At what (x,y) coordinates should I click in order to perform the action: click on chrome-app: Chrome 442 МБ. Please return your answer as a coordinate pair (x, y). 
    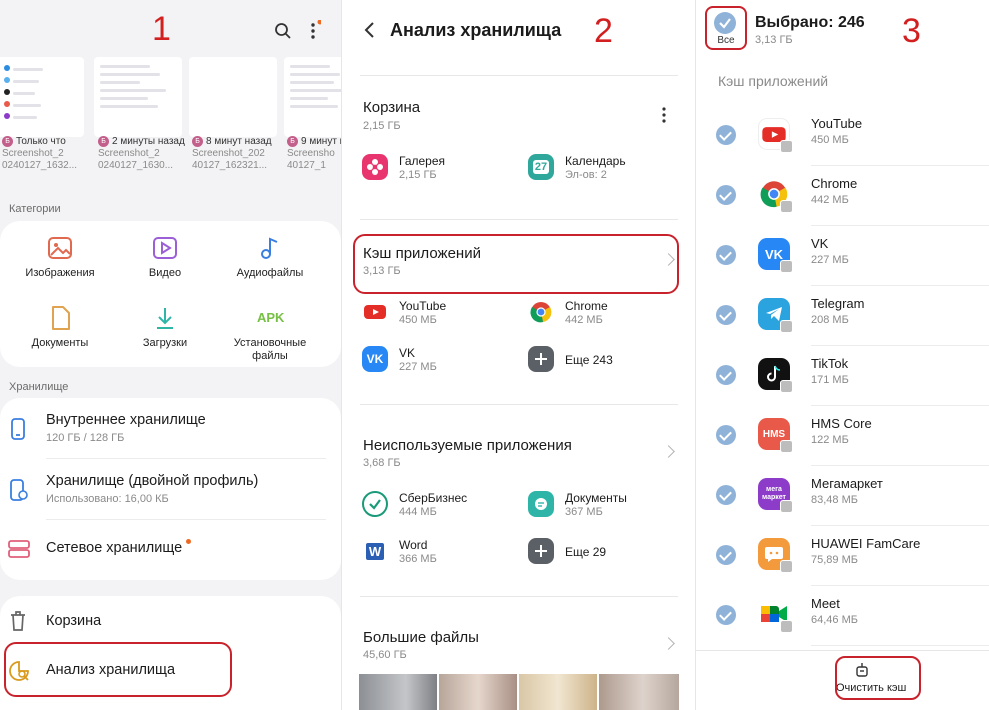
    Looking at the image, I should click on (603, 315).